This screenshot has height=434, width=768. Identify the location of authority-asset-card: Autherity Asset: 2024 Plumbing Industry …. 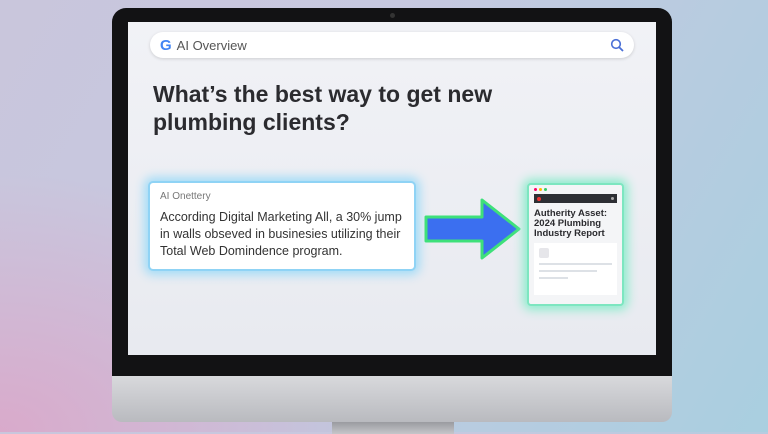
(575, 244).